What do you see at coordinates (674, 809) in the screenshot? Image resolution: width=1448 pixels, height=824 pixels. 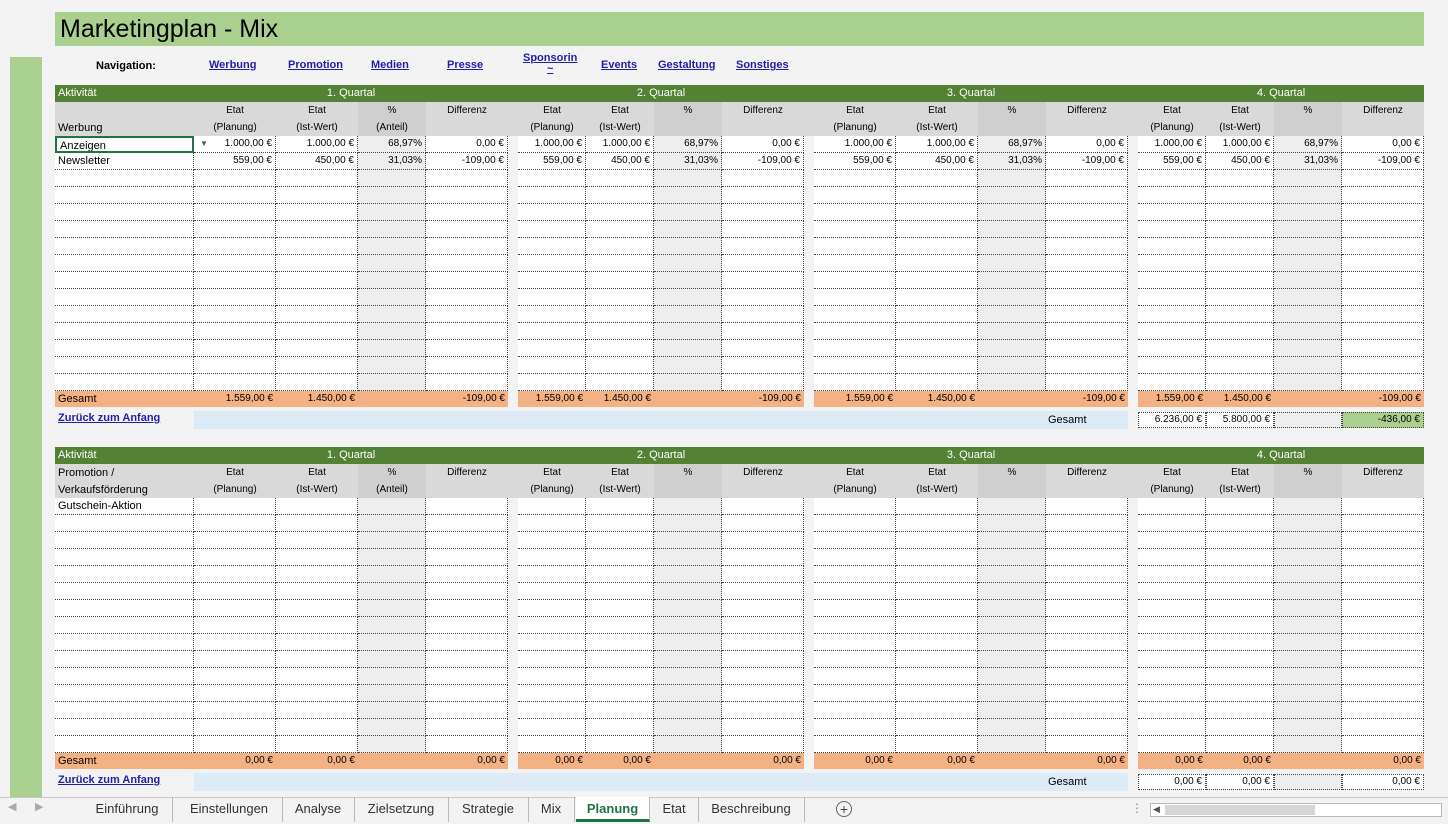 I see `sheet-tab-etat: Etat` at bounding box center [674, 809].